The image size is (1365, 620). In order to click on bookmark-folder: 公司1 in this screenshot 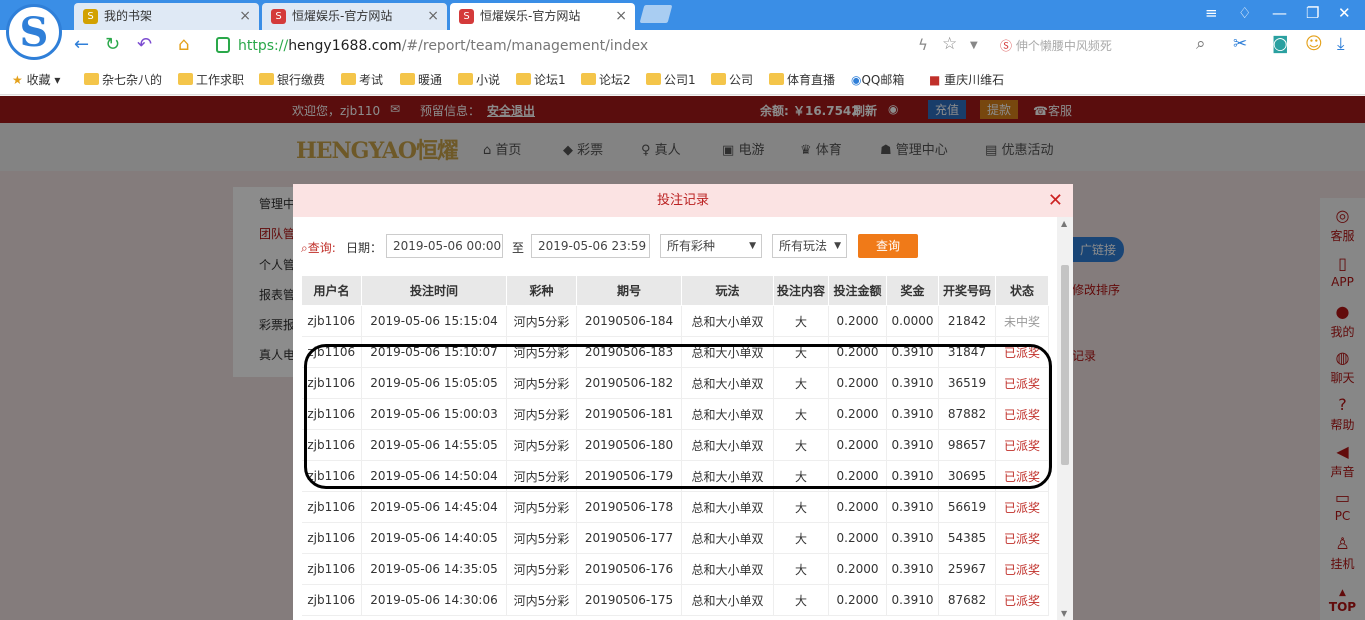, I will do `click(671, 79)`.